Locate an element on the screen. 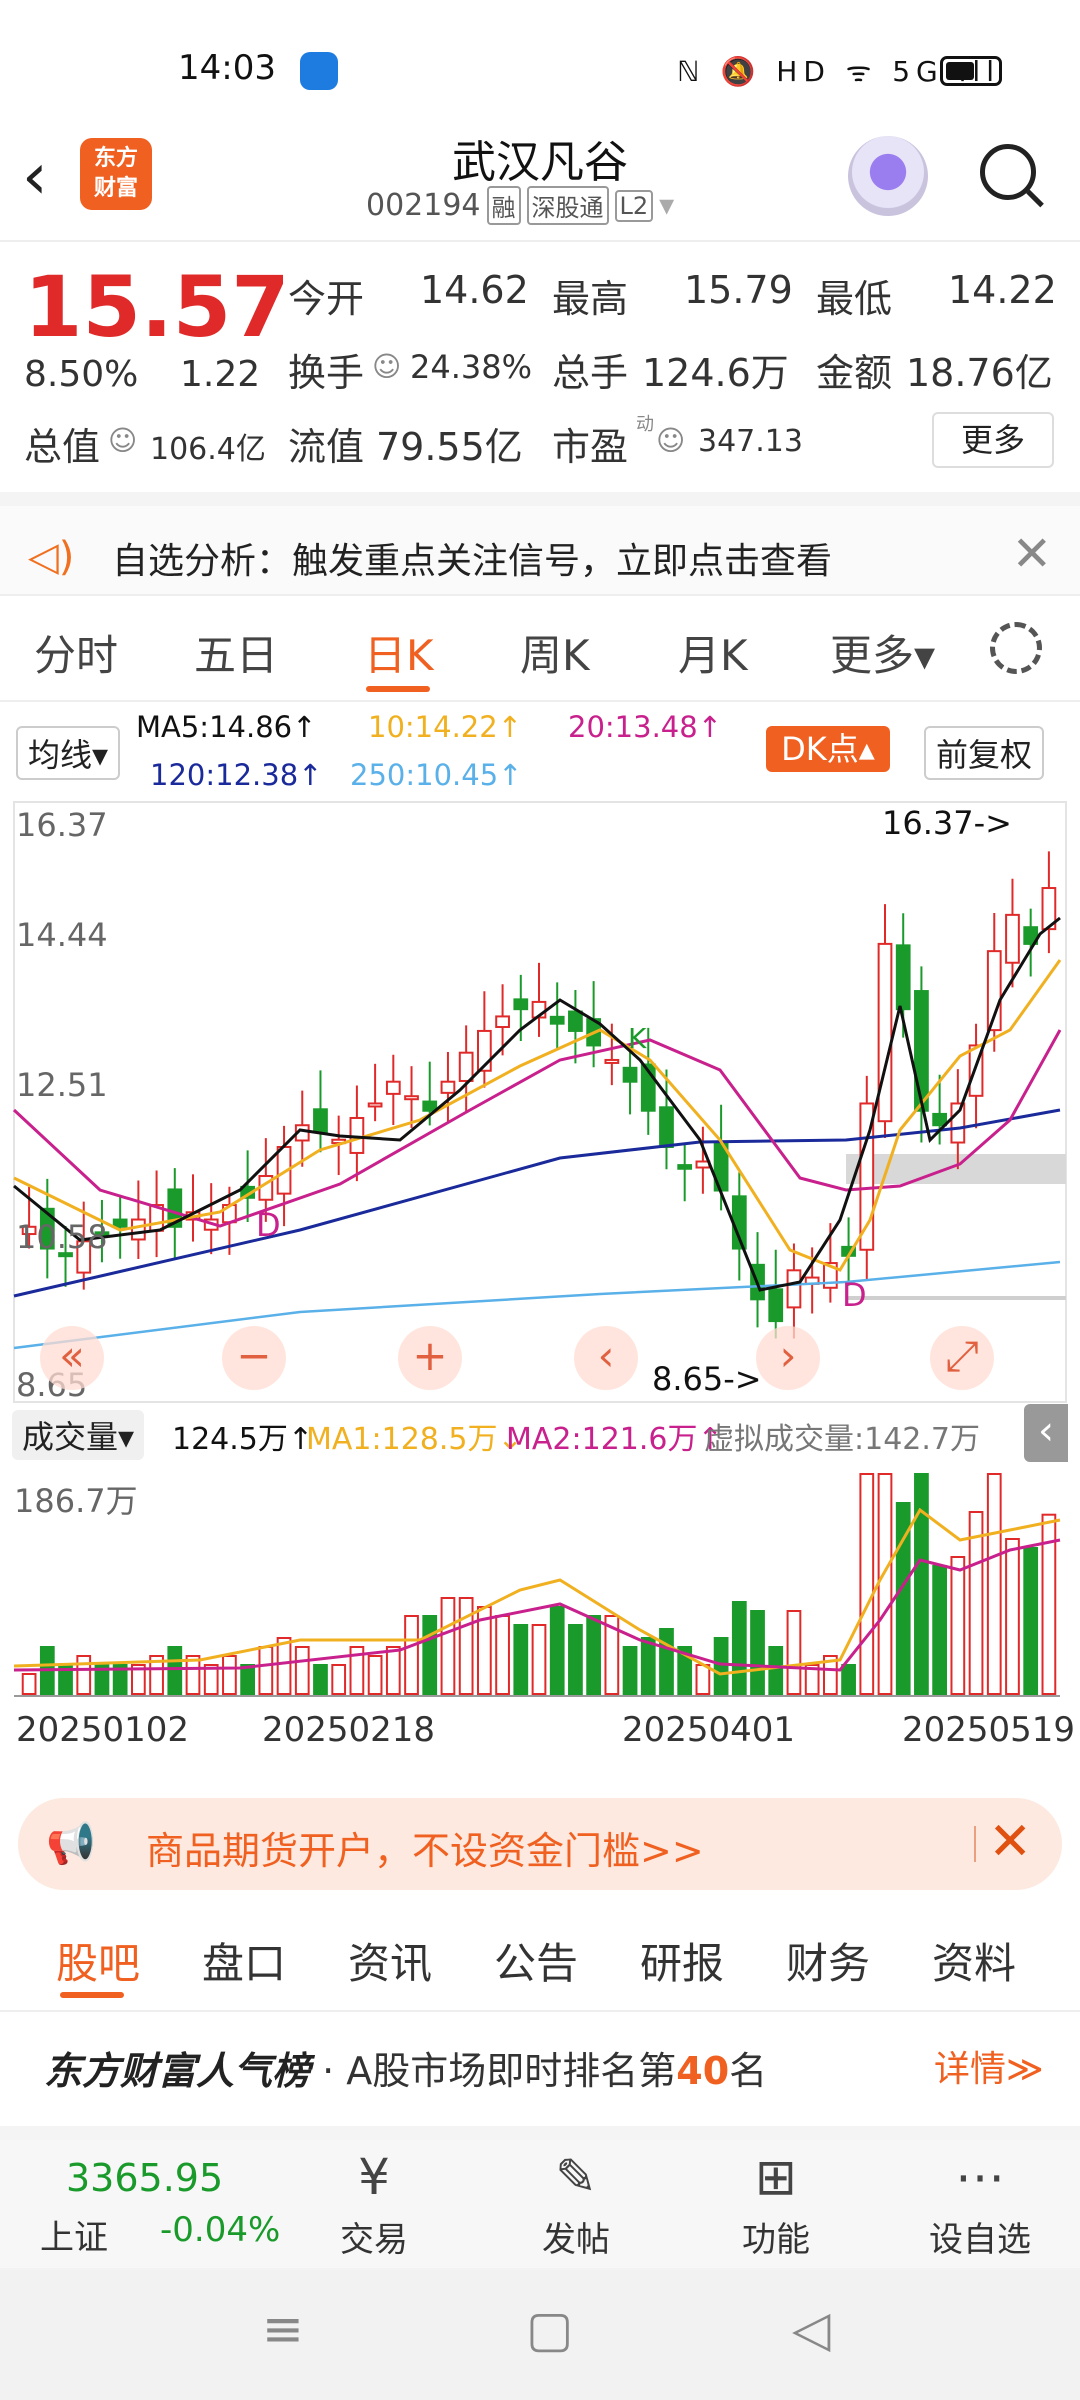  popularity-ranking: 东方财富人气榜 · A股市场即时排名第40名 is located at coordinates (405, 2067).